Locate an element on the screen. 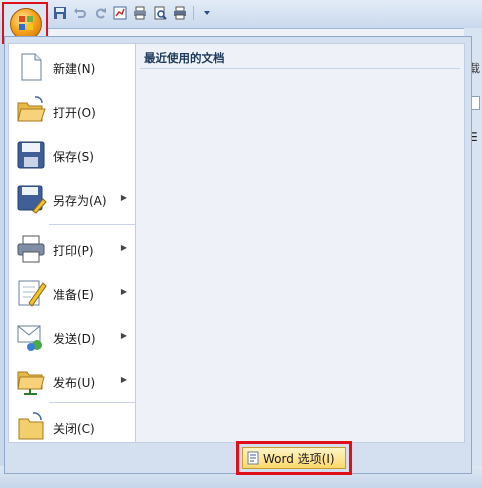 Image resolution: width=482 pixels, height=488 pixels. menu-item-save-as: 另存为(A) ▶ is located at coordinates (72, 199).